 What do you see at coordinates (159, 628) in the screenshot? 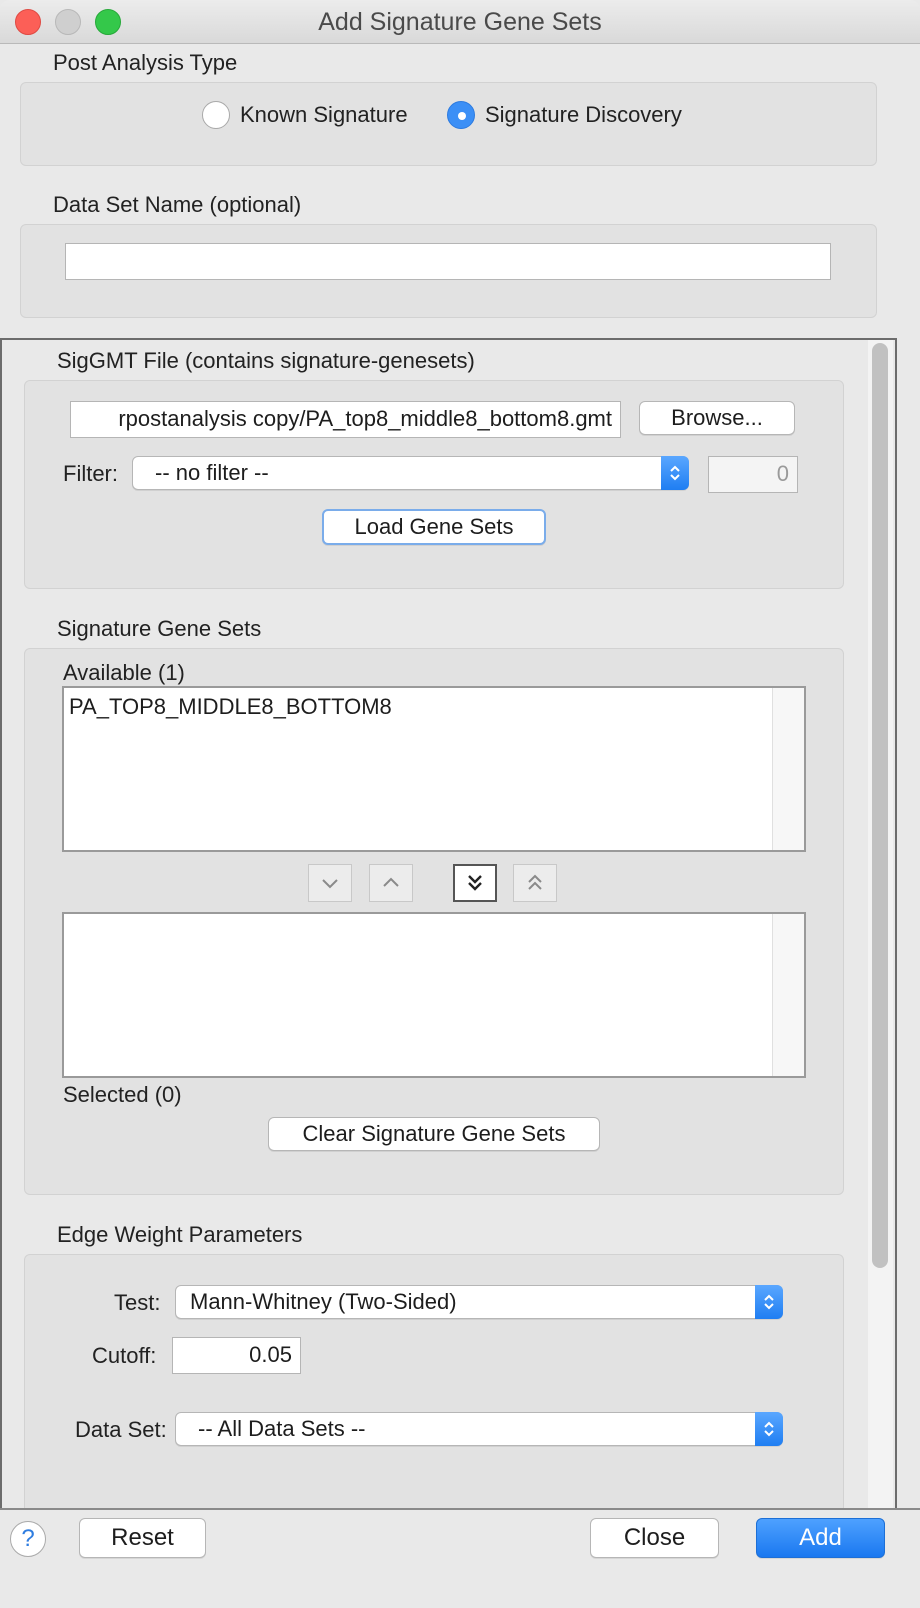
I see `signature-gene-sets-label: Signature Gene Sets` at bounding box center [159, 628].